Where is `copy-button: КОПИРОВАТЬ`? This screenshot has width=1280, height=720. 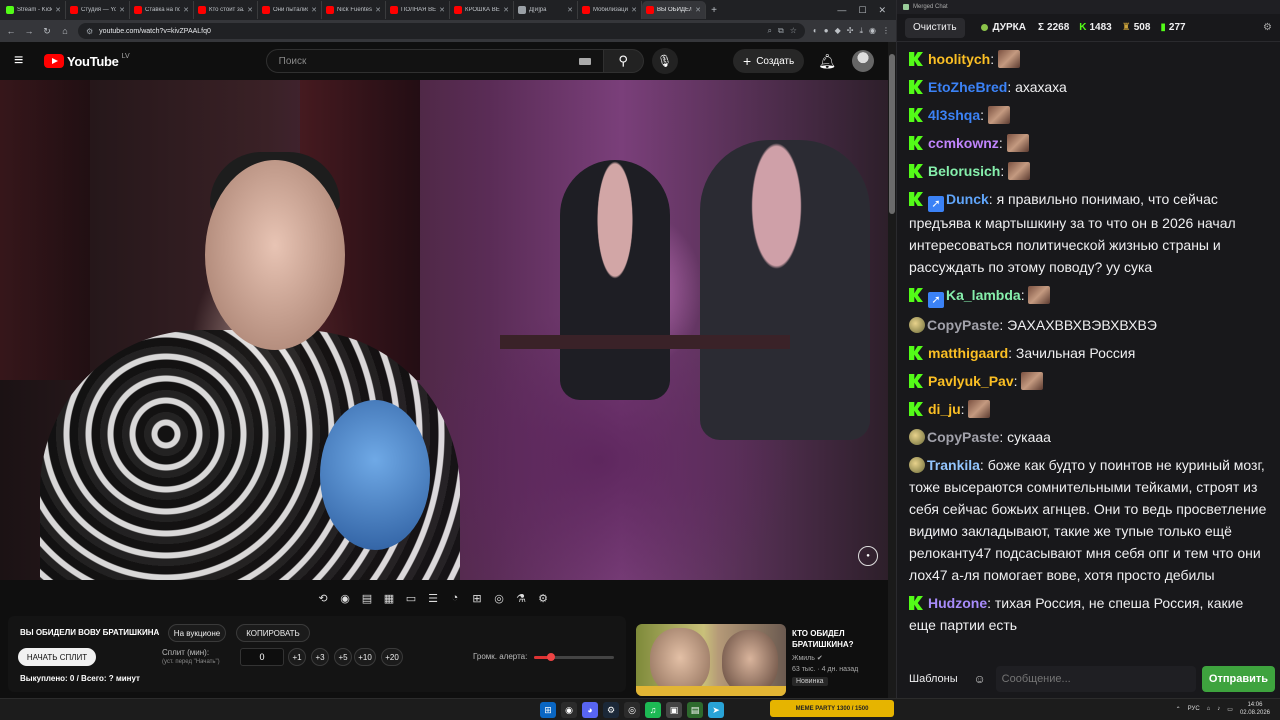
copy-button: КОПИРОВАТЬ is located at coordinates (273, 633).